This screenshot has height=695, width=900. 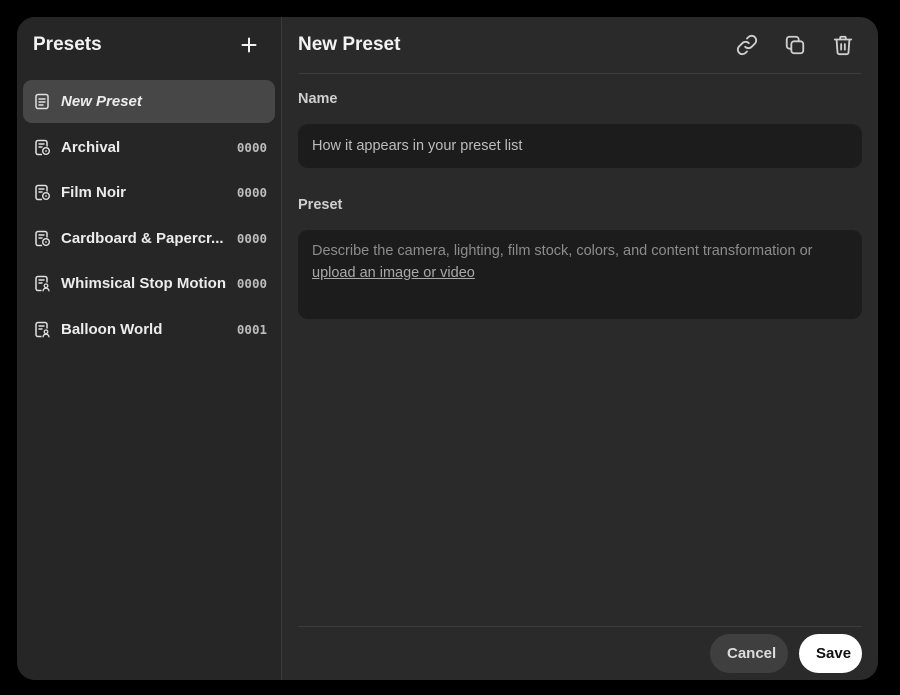 I want to click on trash-icon, so click(x=843, y=45).